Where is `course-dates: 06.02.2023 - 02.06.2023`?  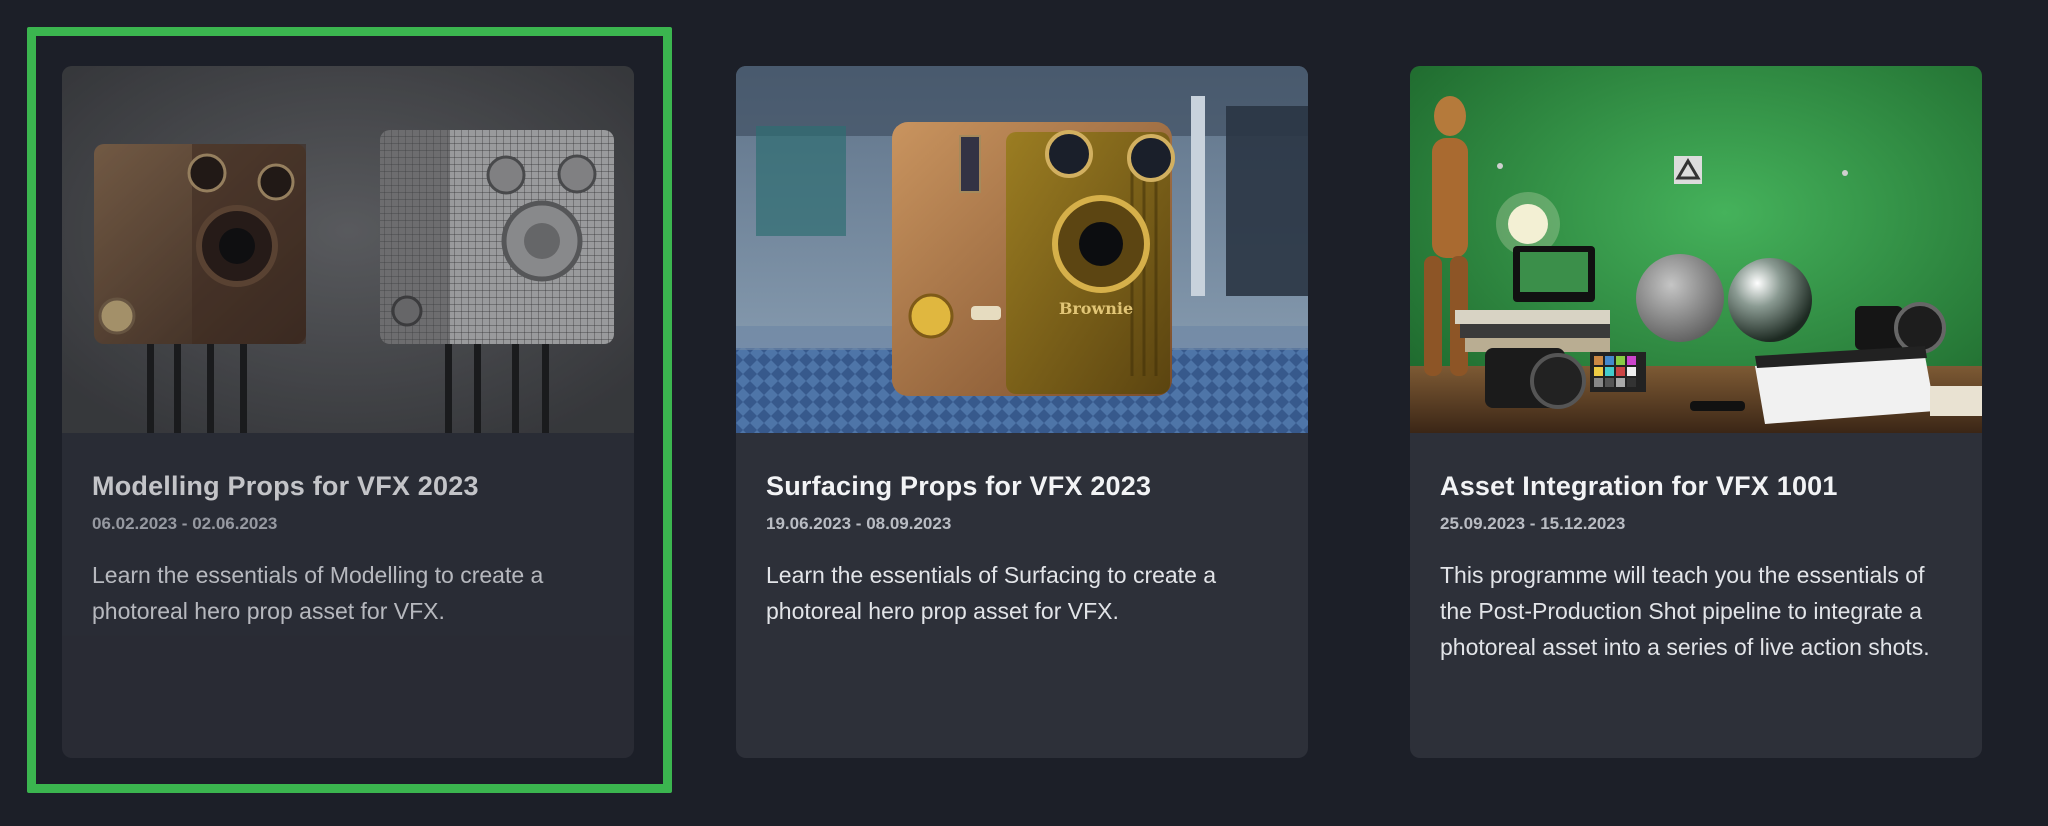 course-dates: 06.02.2023 - 02.06.2023 is located at coordinates (185, 523).